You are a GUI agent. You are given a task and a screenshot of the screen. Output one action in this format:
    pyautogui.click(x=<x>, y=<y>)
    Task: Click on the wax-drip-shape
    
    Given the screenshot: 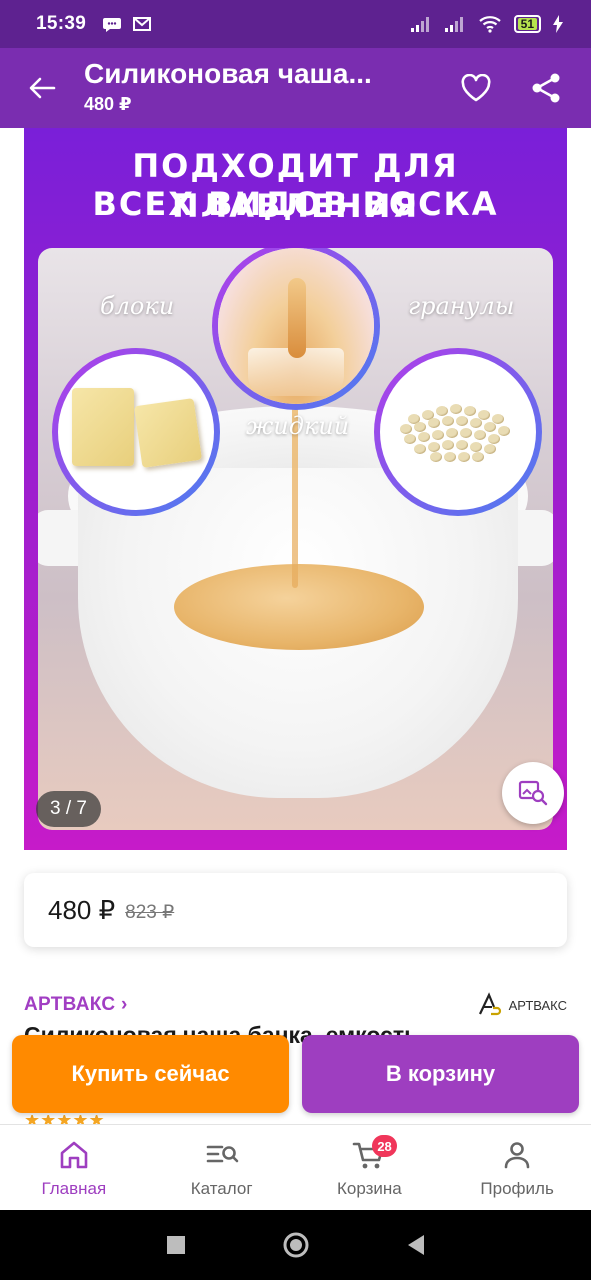 What is the action you would take?
    pyautogui.click(x=297, y=318)
    